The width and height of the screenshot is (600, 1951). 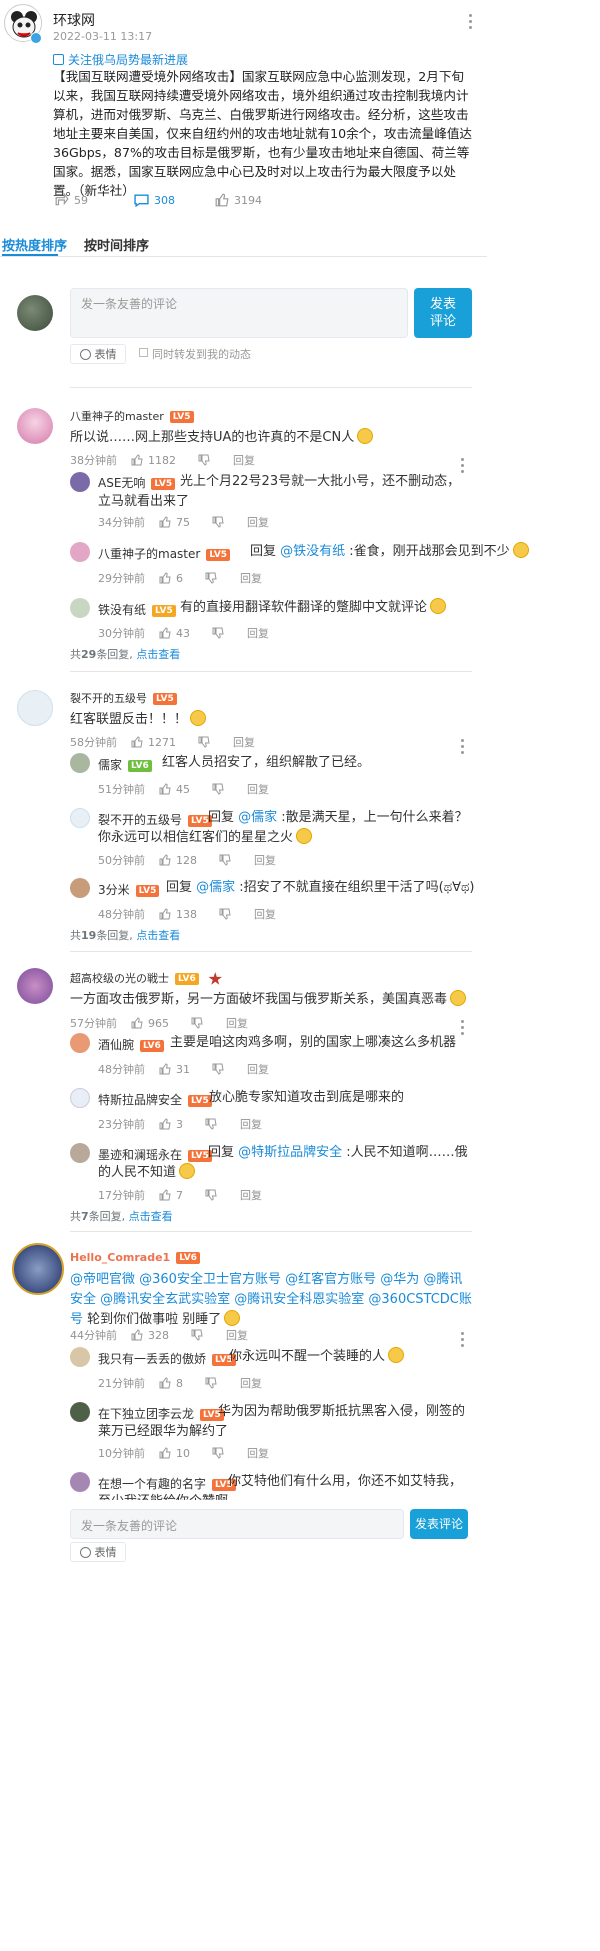 What do you see at coordinates (171, 1124) in the screenshot?
I see `like-button: 3` at bounding box center [171, 1124].